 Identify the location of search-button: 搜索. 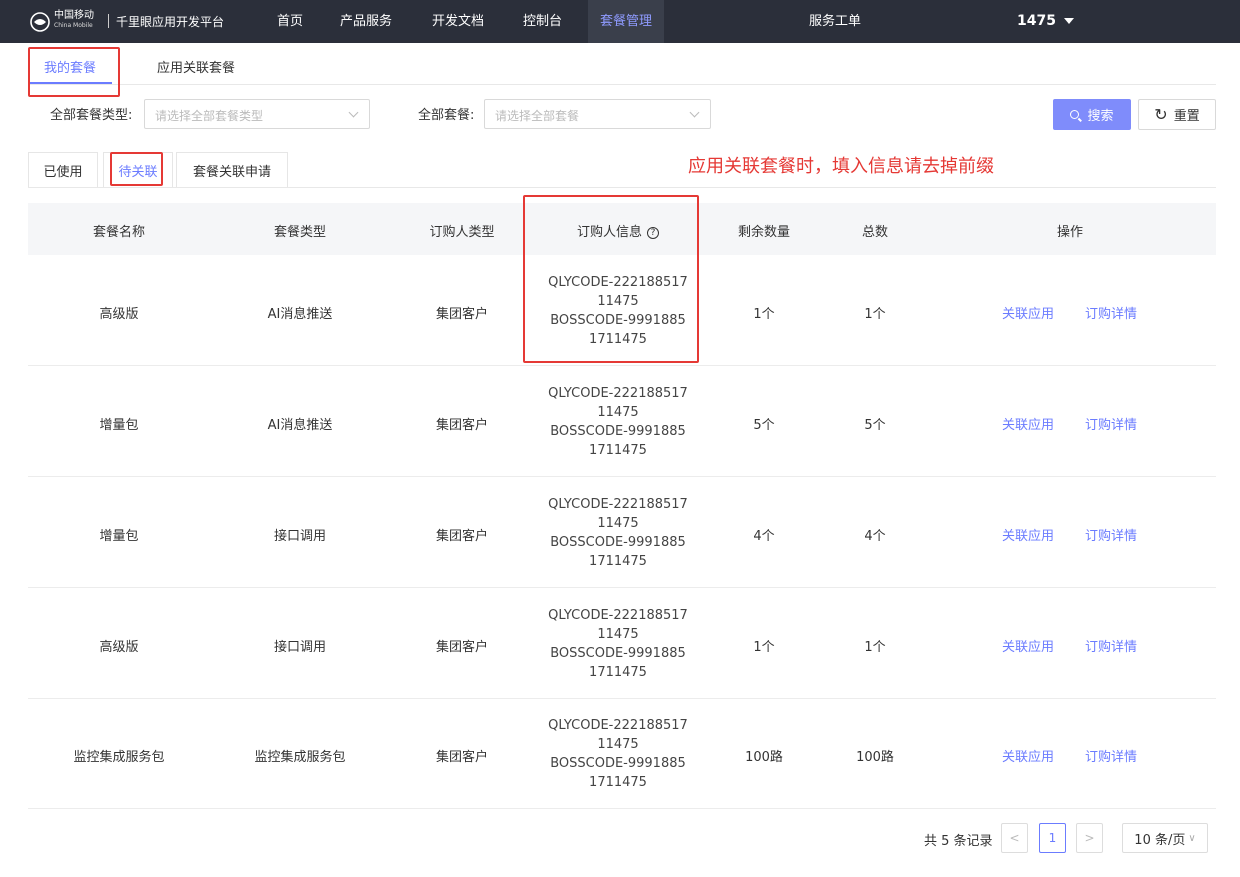
(1092, 114).